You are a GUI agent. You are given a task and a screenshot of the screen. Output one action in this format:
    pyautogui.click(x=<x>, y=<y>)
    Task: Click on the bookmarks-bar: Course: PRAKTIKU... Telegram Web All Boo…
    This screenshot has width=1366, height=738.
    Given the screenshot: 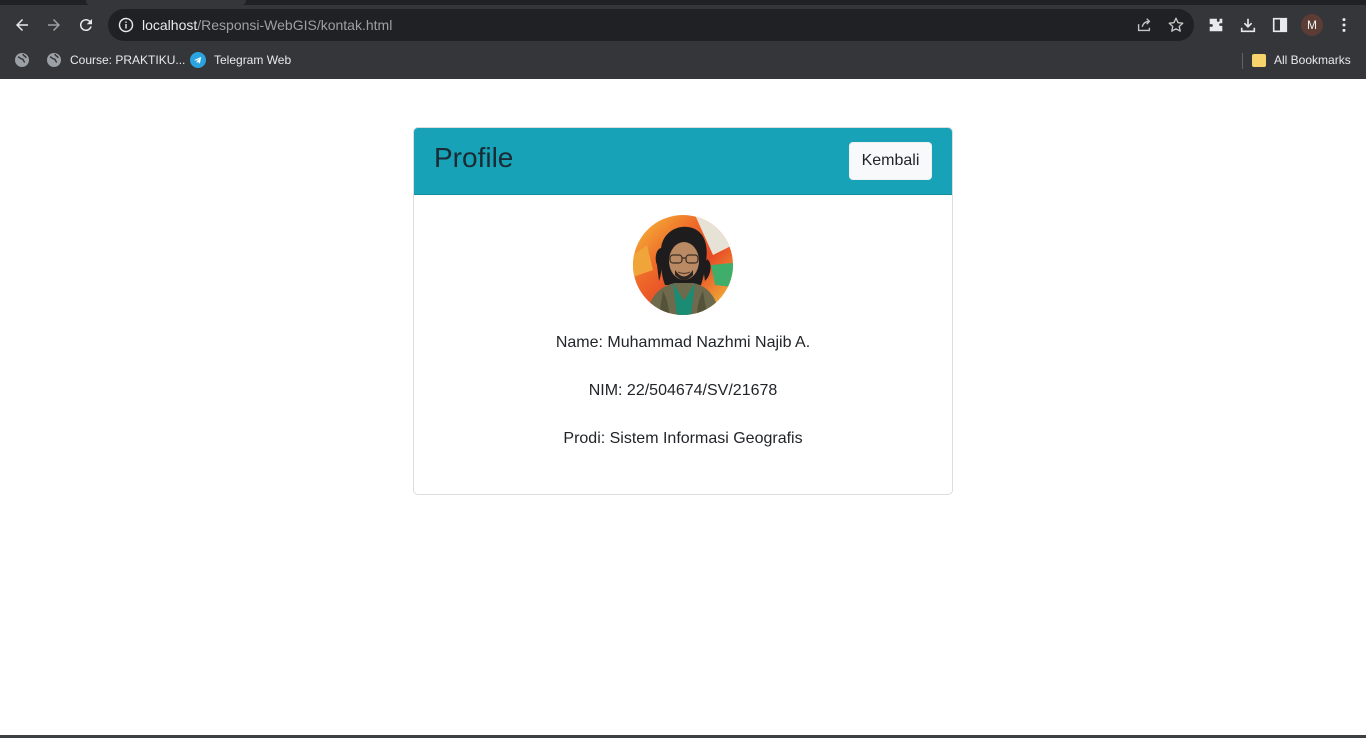 What is the action you would take?
    pyautogui.click(x=683, y=60)
    